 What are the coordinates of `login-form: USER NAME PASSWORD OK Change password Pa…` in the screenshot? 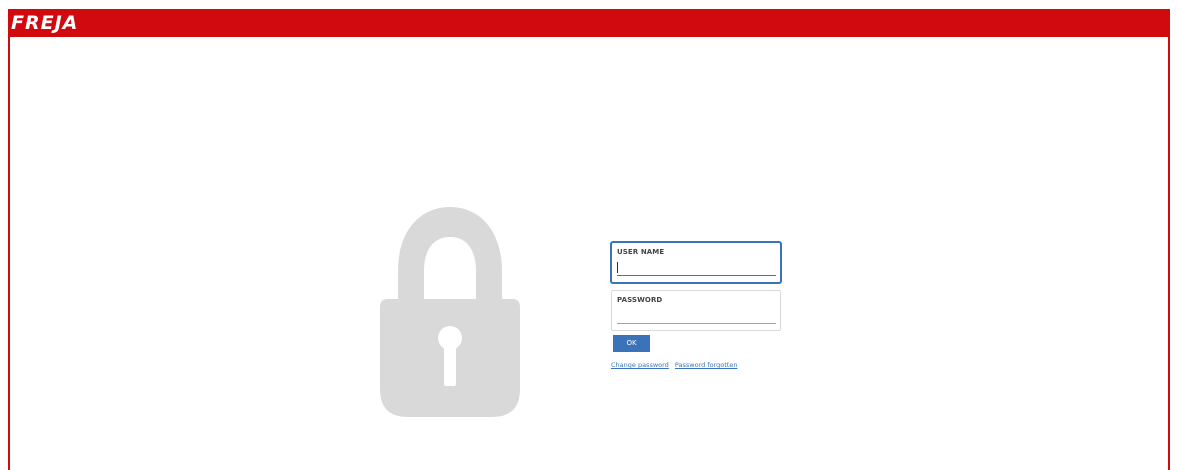 It's located at (696, 305).